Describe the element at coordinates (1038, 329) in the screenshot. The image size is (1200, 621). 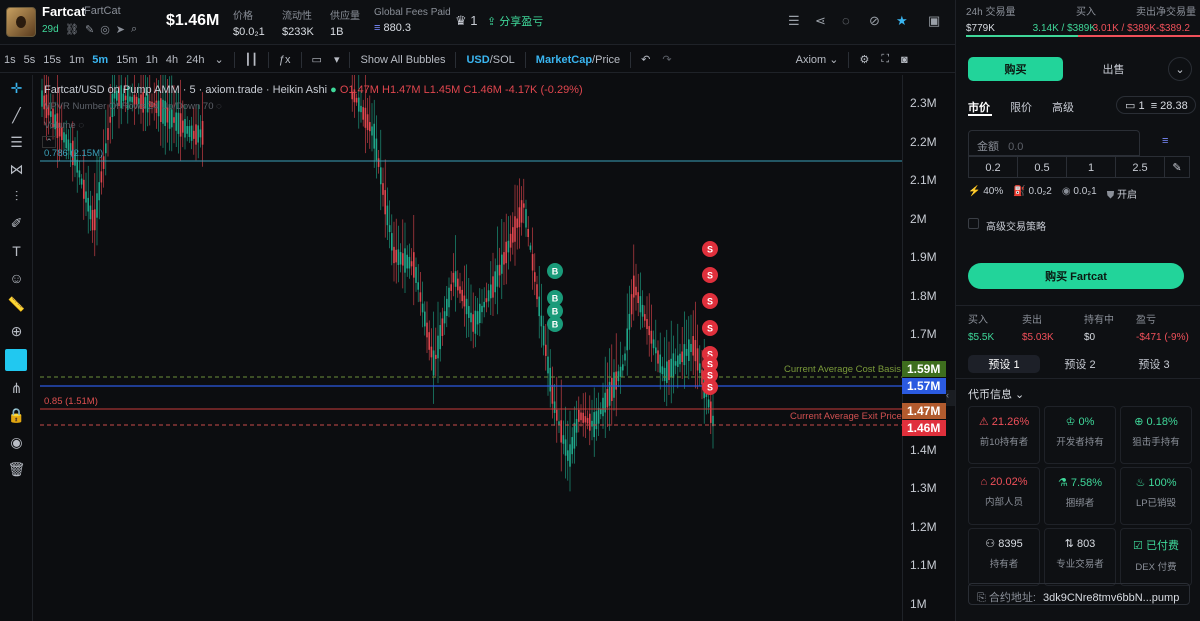
I see `position-1: 卖出 $5.03K` at that location.